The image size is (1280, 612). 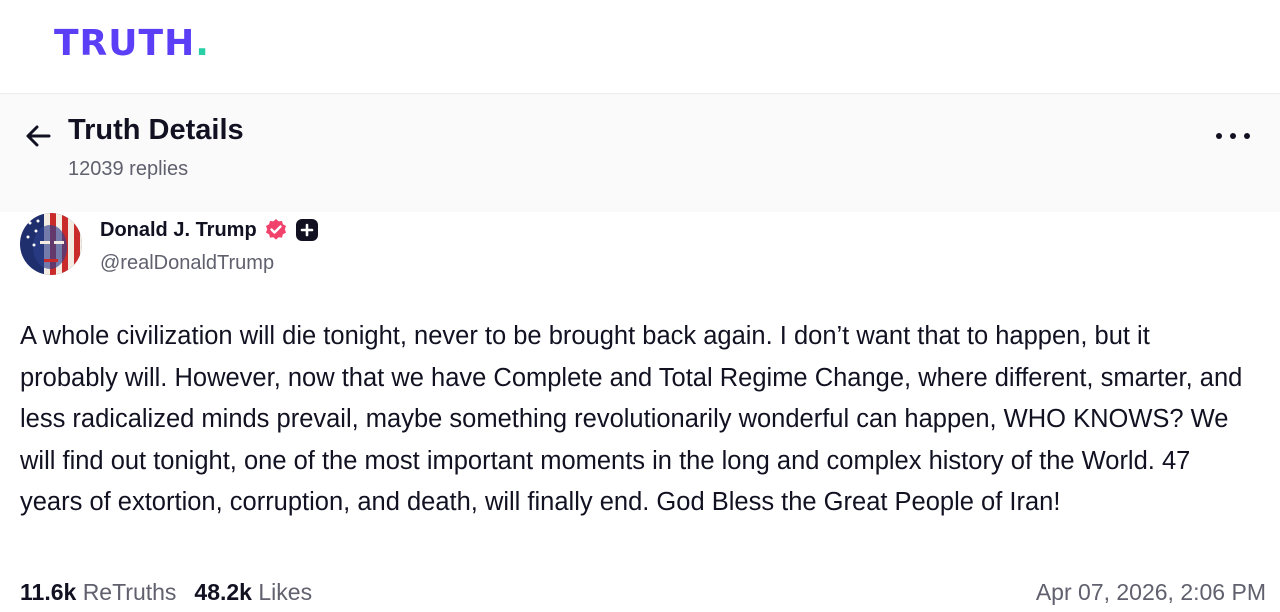 I want to click on more-horizontal-icon, so click(x=1219, y=136).